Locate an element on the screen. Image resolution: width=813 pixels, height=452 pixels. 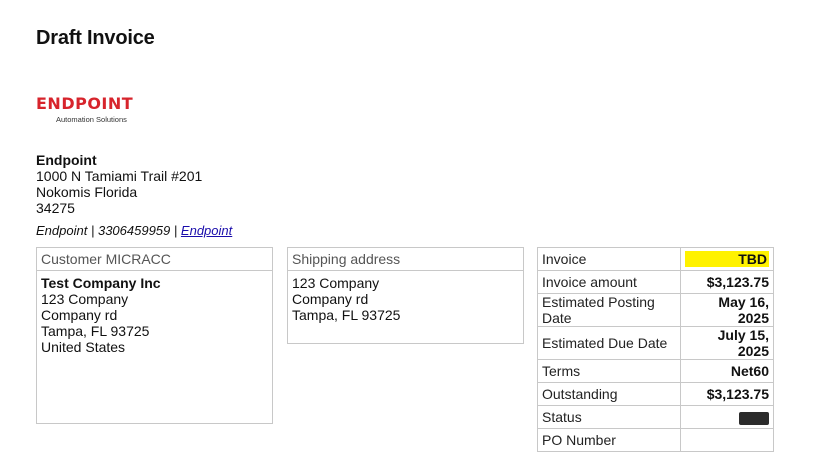
table-row: Estimated Due Date July 15, 2025 is located at coordinates (655, 343).